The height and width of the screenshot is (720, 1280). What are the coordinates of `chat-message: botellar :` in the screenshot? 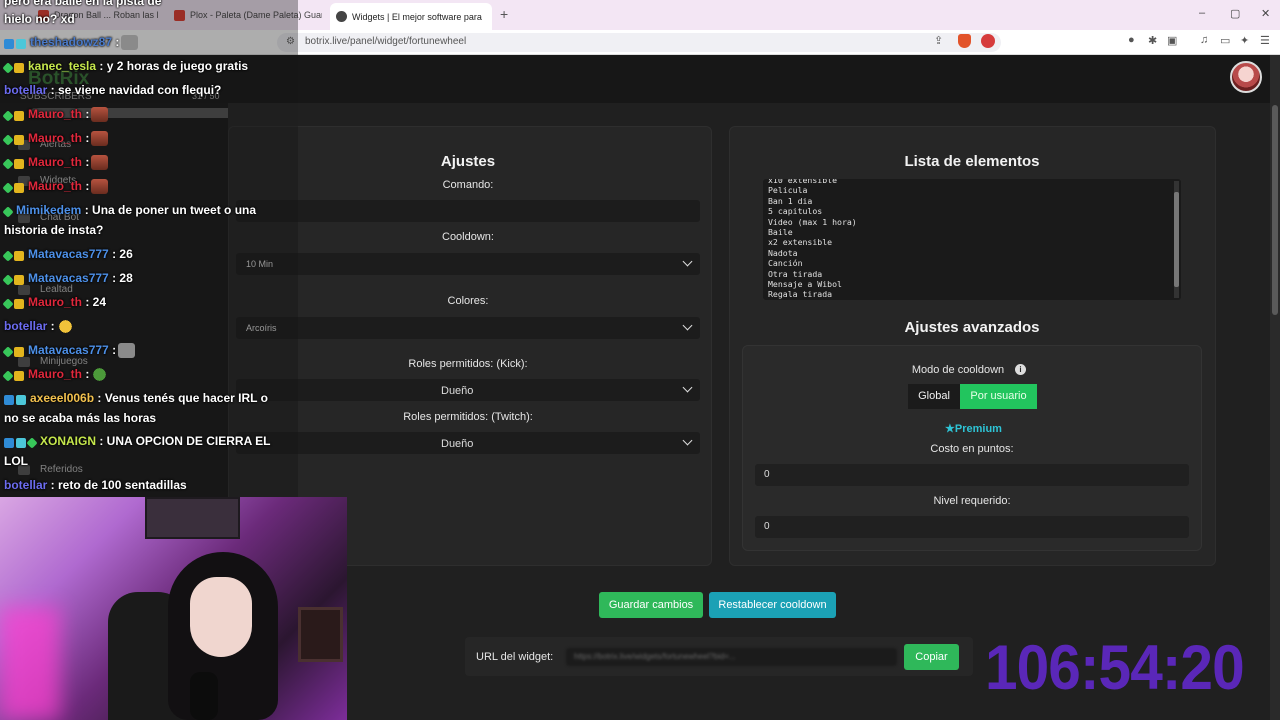 It's located at (39, 327).